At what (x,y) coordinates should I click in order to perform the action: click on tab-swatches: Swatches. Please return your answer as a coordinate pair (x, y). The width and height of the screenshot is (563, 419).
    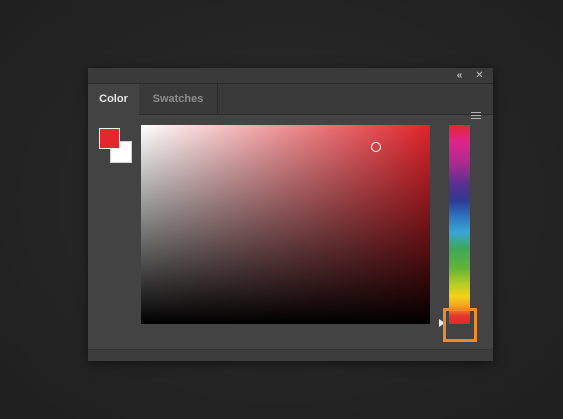
    Looking at the image, I should click on (178, 99).